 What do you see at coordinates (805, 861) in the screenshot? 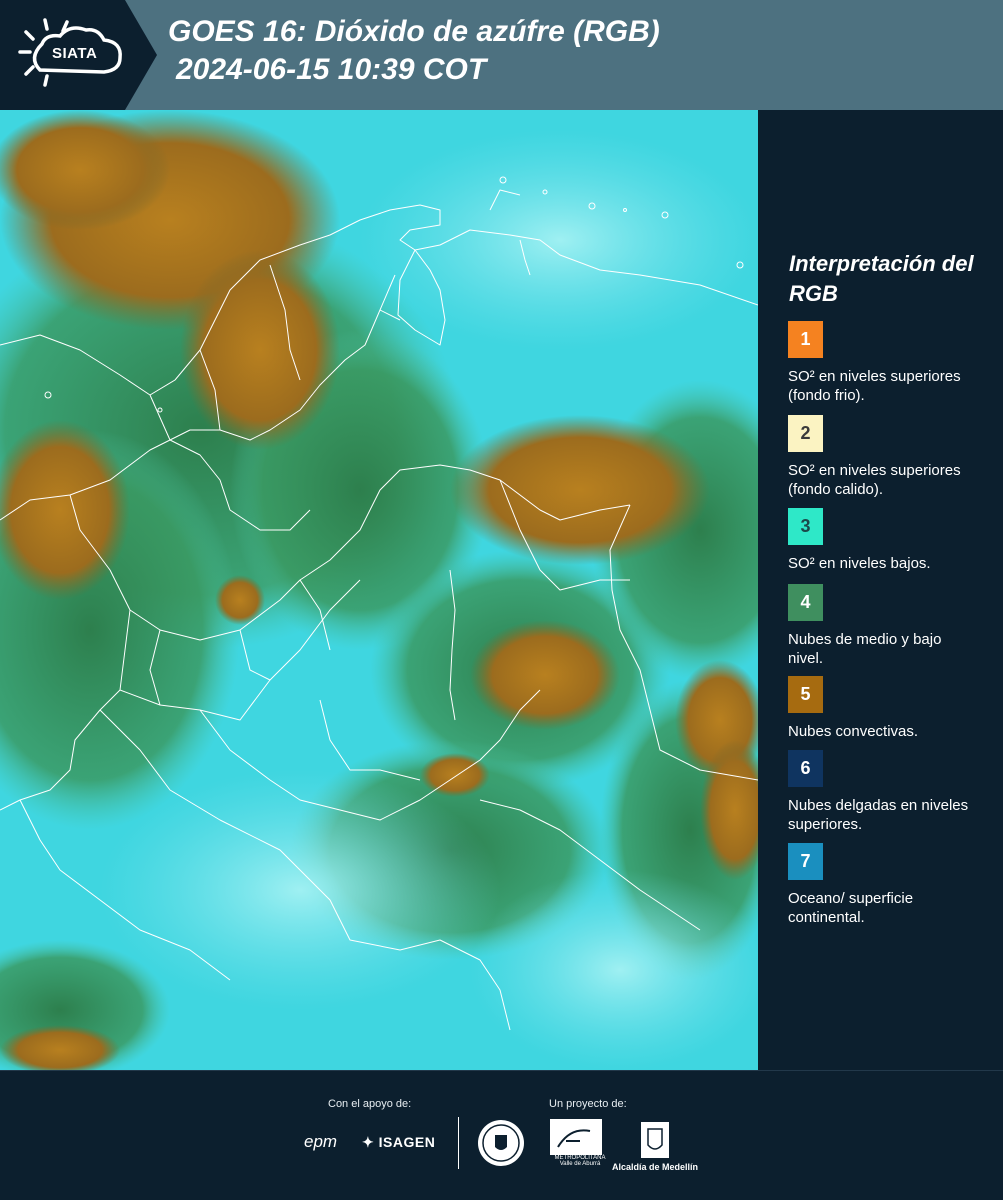
I see `legend-swatch-7: 7` at bounding box center [805, 861].